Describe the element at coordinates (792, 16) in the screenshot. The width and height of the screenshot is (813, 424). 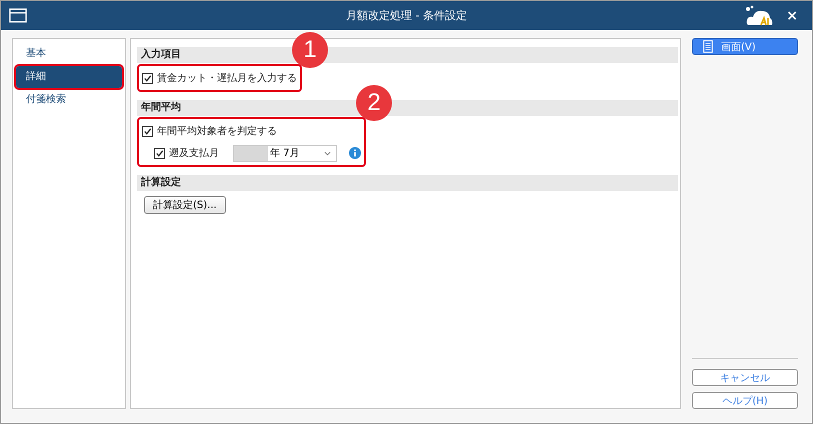
I see `close-button: ×` at that location.